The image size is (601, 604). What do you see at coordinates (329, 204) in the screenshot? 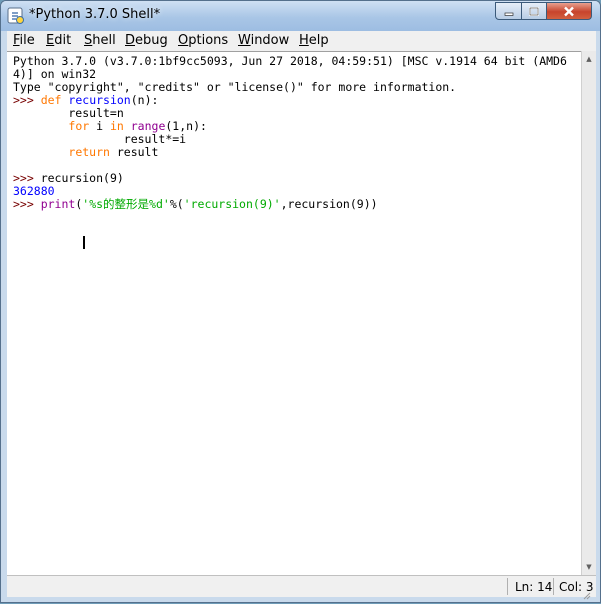
I see `code-text: ,recursion(9))` at bounding box center [329, 204].